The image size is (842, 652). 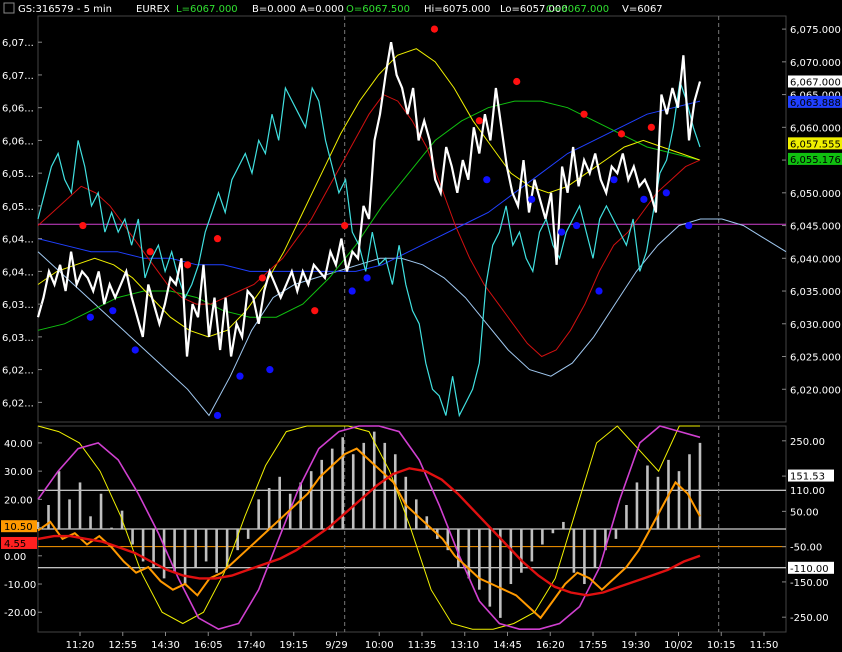 What do you see at coordinates (208, 645) in the screenshot?
I see `x-tick-label: 16:05` at bounding box center [208, 645].